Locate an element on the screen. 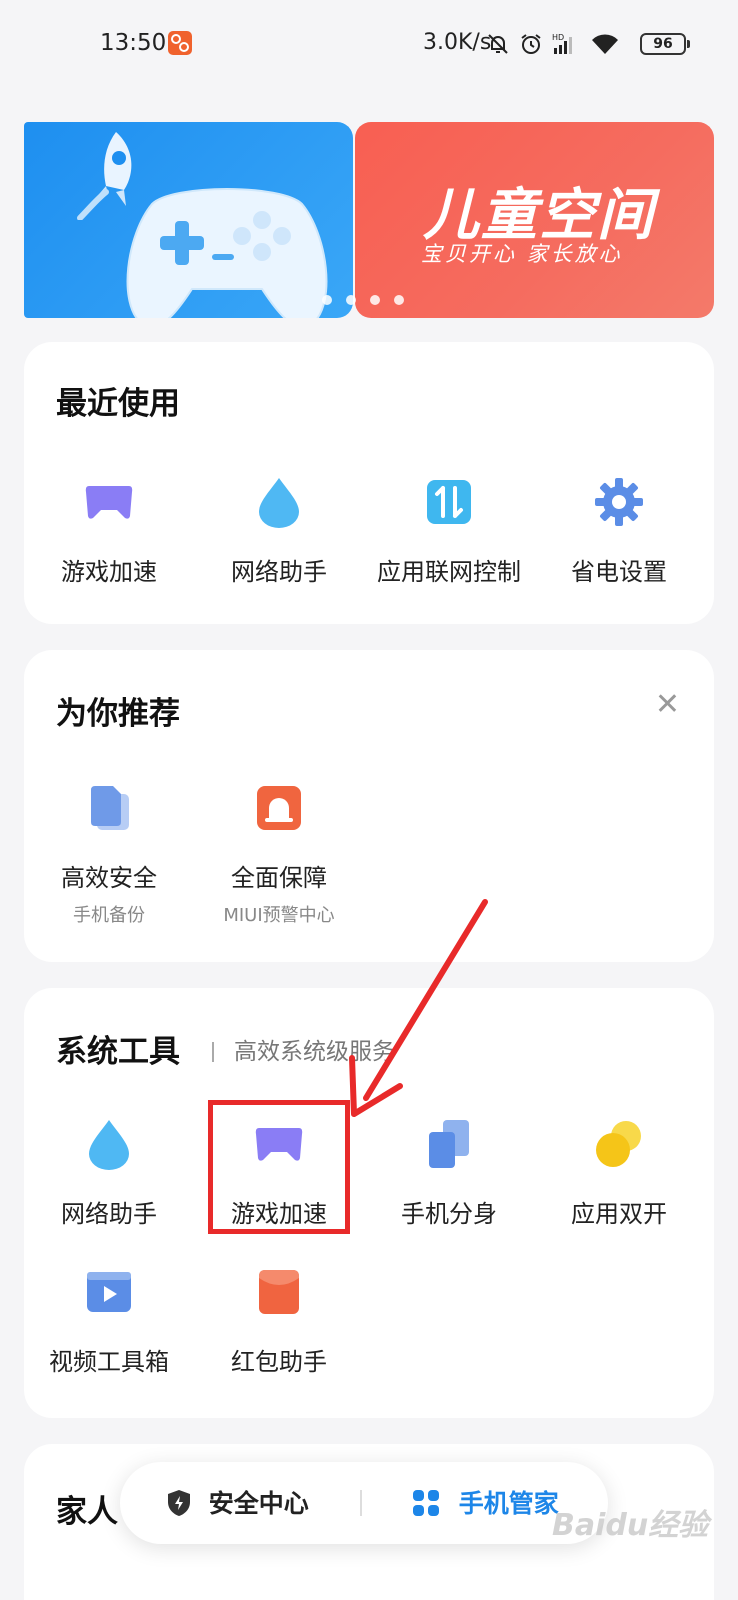 The height and width of the screenshot is (1600, 738). tool-dual-apps: 应用双开 is located at coordinates (619, 1173).